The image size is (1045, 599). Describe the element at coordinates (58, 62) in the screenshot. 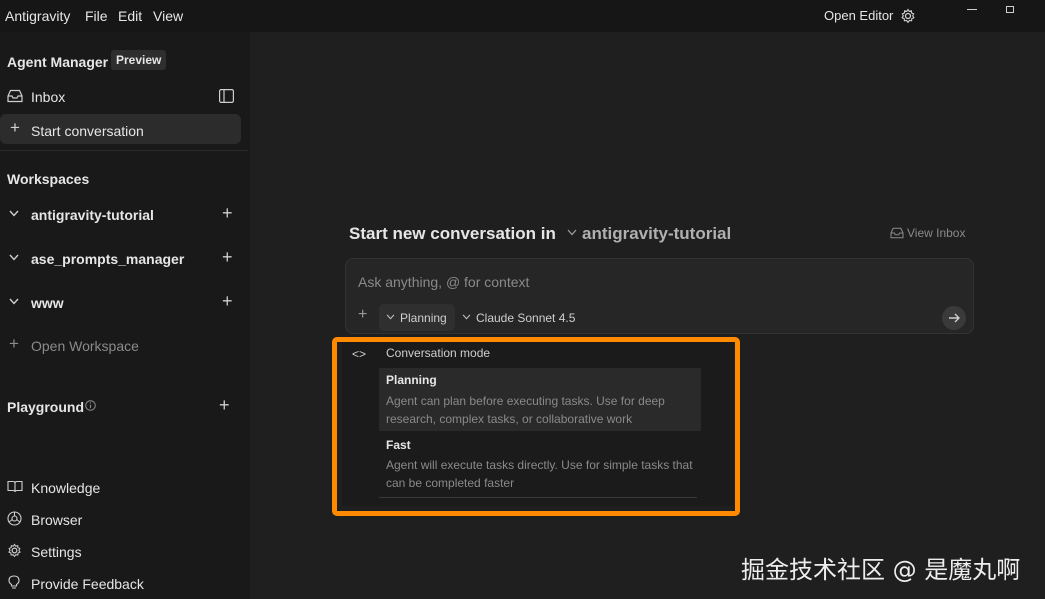

I see `agent-manager-title: Agent Manager` at that location.